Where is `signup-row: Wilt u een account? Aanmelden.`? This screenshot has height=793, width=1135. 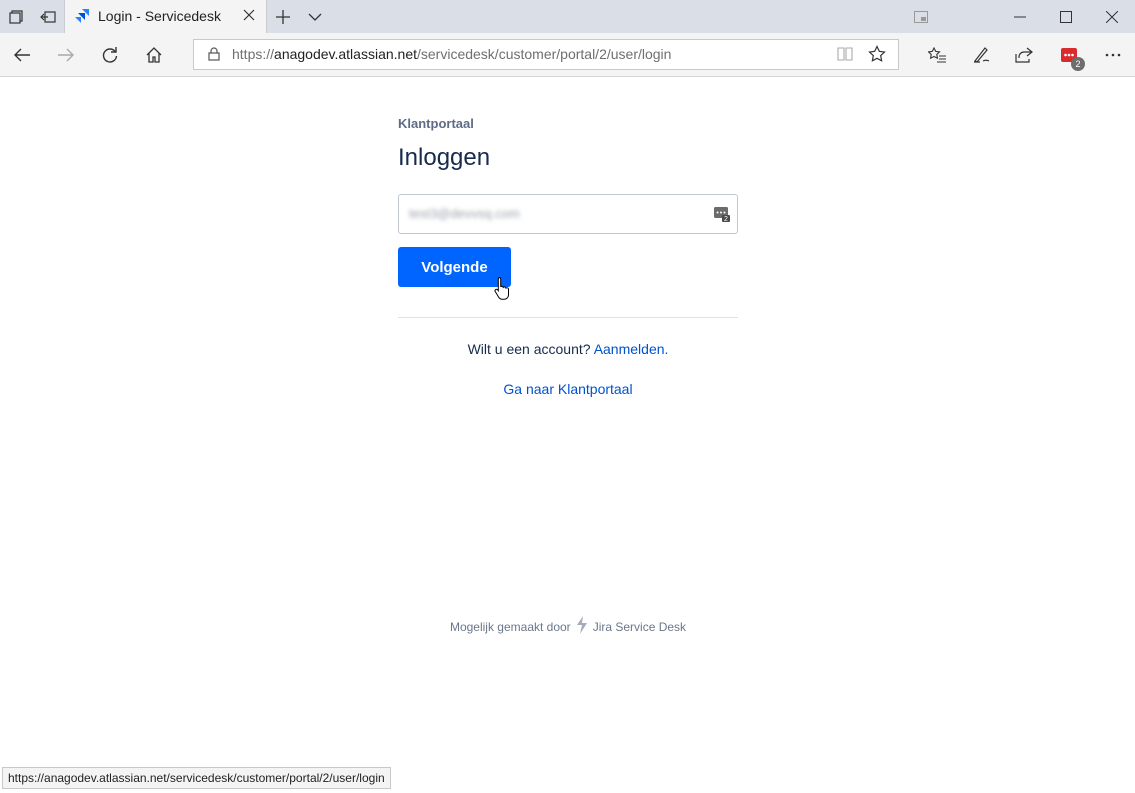 signup-row: Wilt u een account? Aanmelden. is located at coordinates (568, 349).